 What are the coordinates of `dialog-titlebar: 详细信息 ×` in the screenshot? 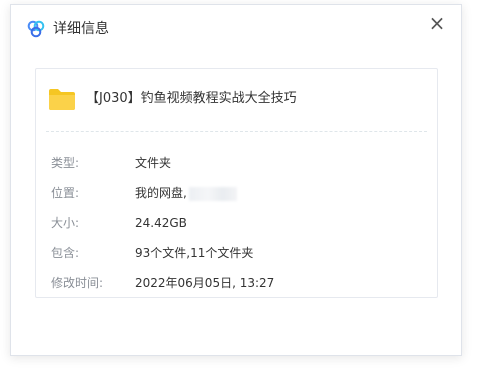 It's located at (236, 28).